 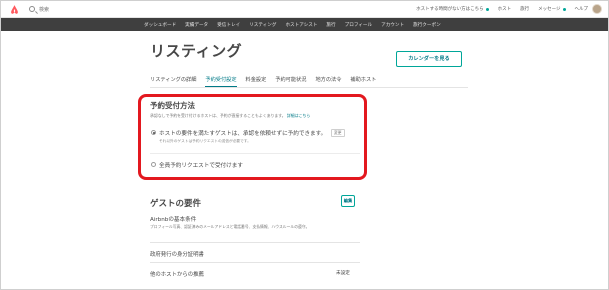 I want to click on hostnav-trips: 旅行, so click(x=330, y=25).